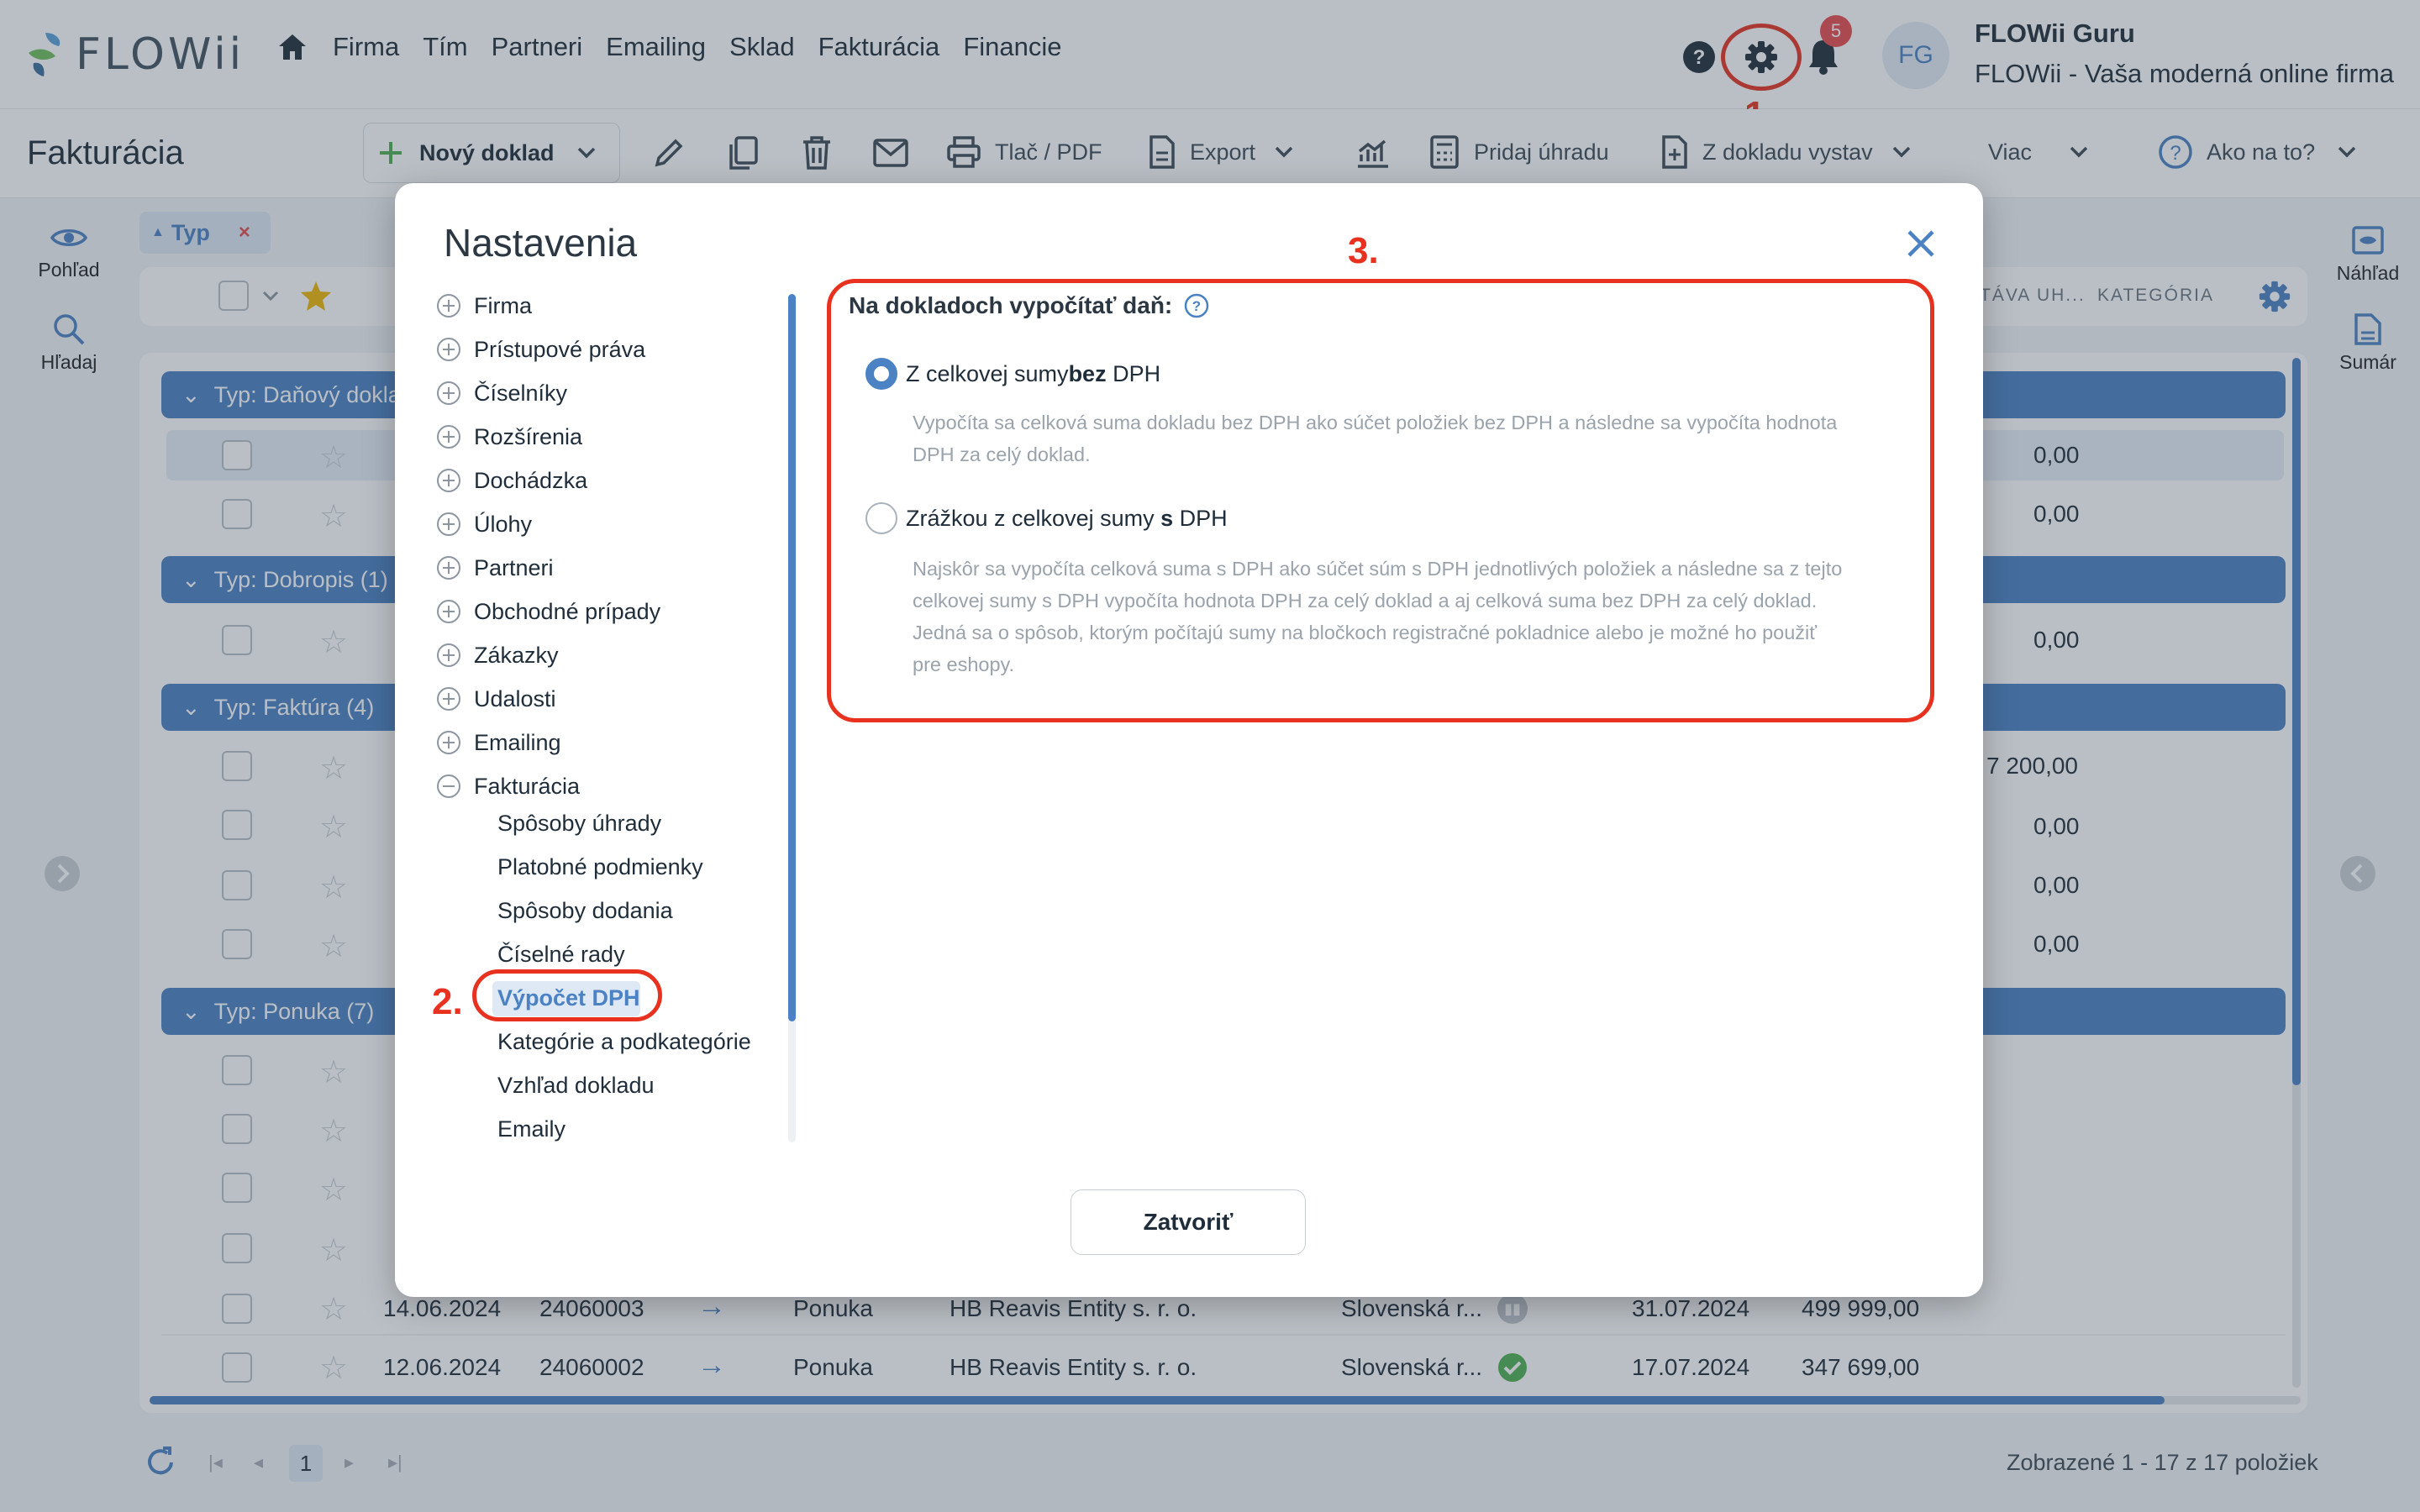 The height and width of the screenshot is (1512, 2420). What do you see at coordinates (585, 910) in the screenshot?
I see `tree-sub-delivery-methods: Spôsoby dodania` at bounding box center [585, 910].